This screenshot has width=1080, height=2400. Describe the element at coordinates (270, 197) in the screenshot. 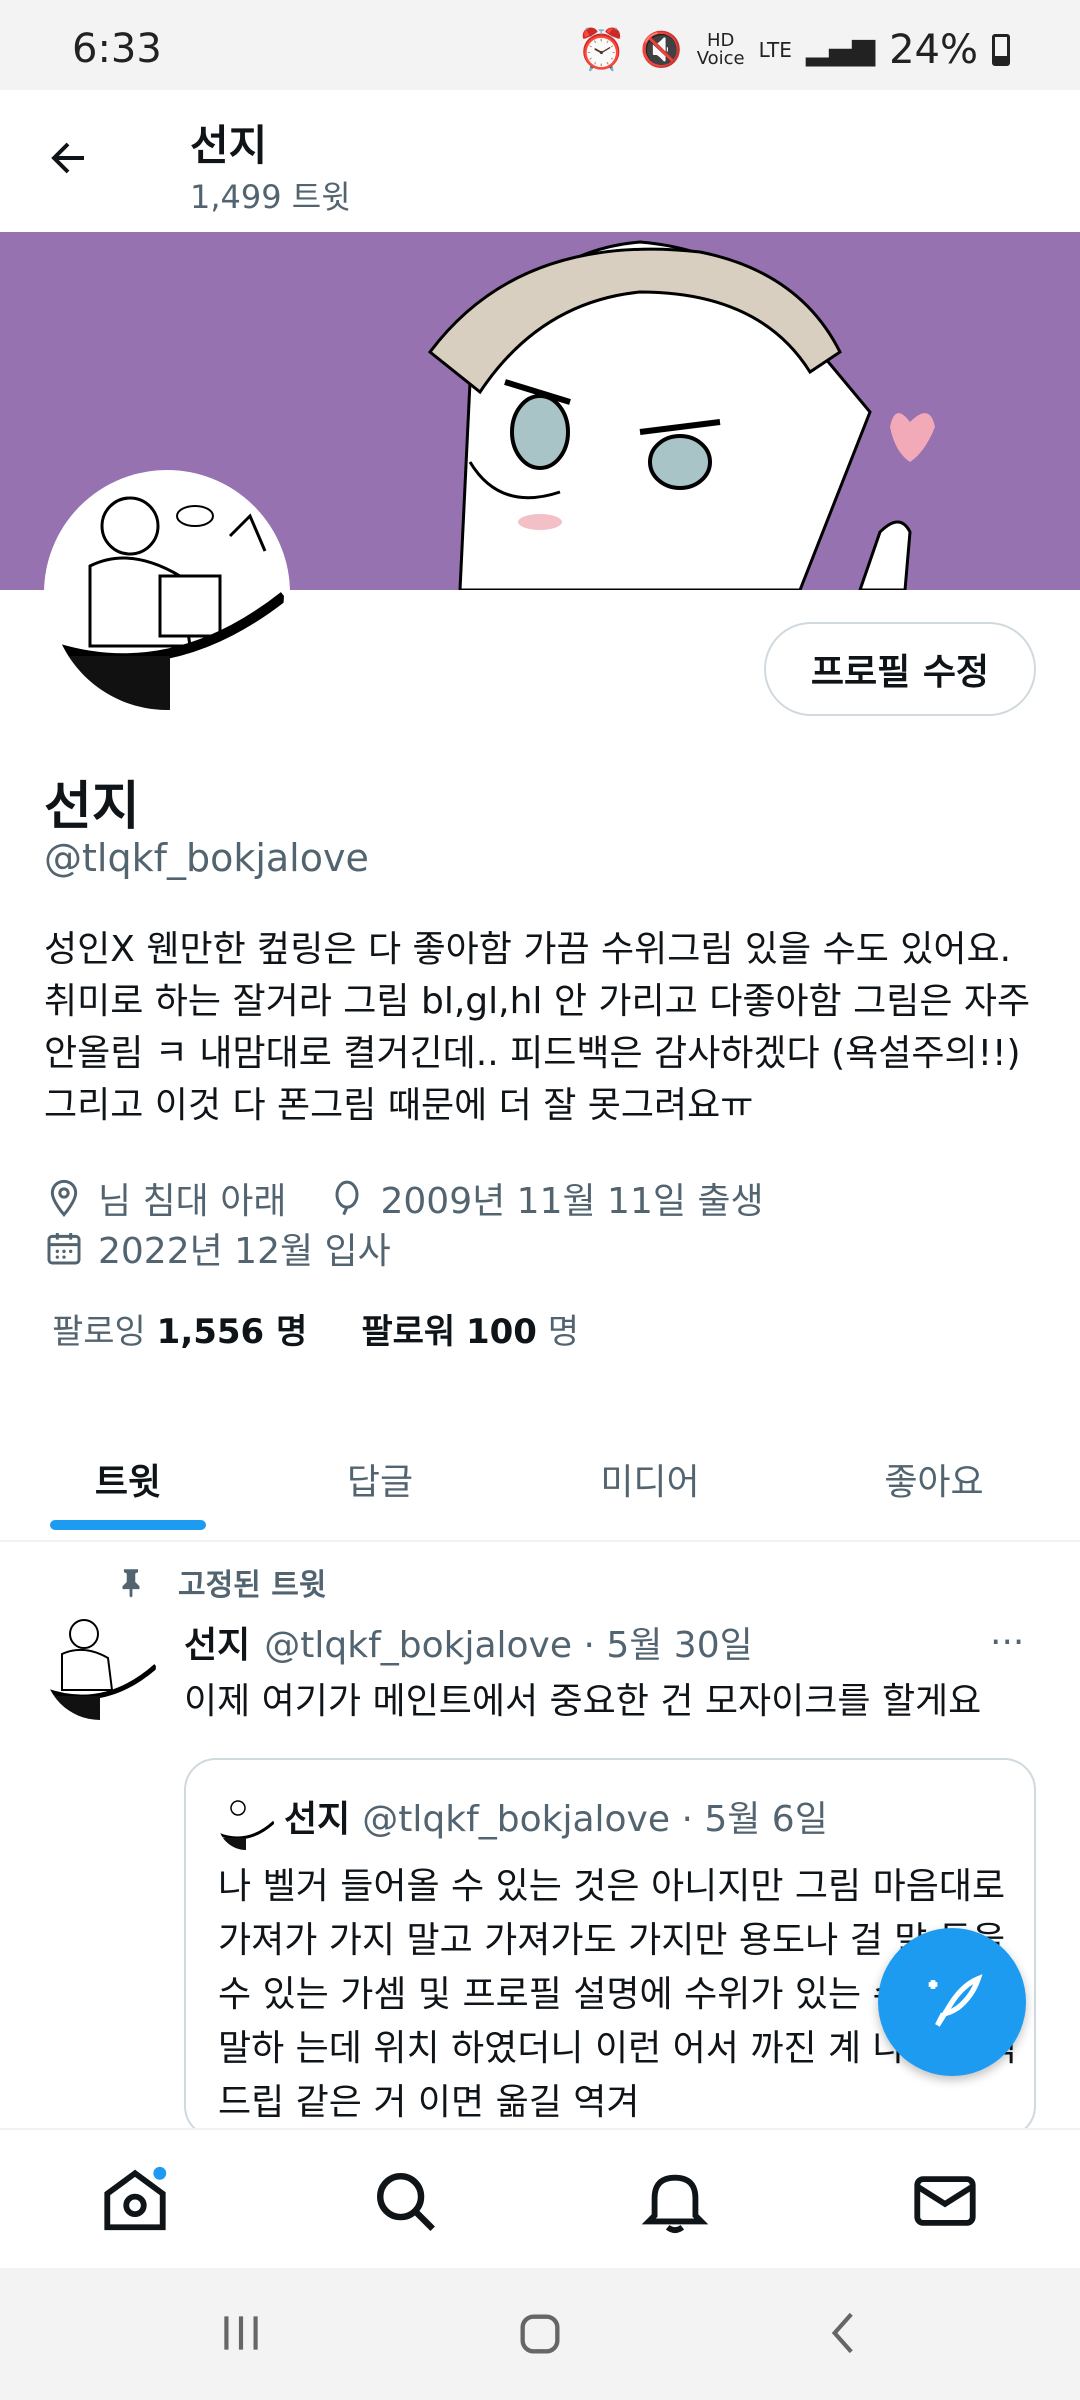

I see `tweet-count: 1,499 트윗` at that location.